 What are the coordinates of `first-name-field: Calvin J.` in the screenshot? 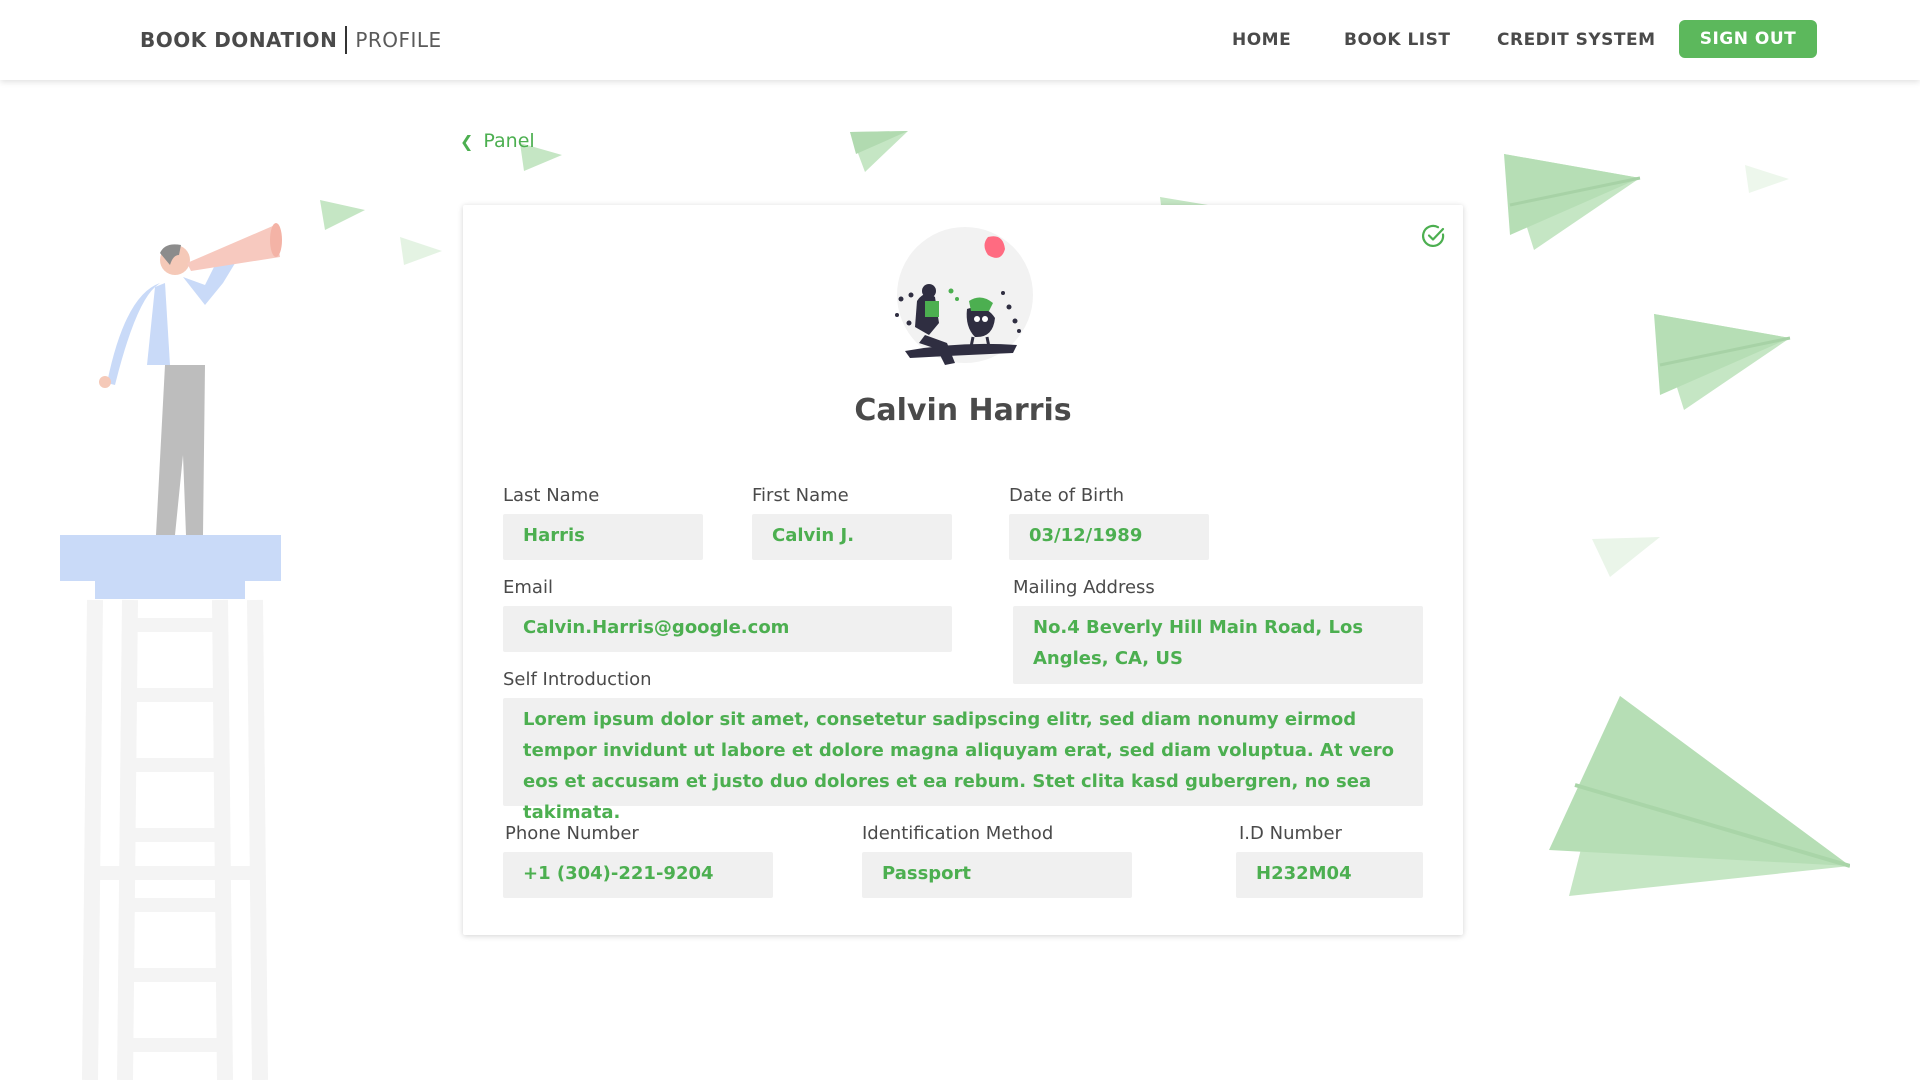 It's located at (852, 537).